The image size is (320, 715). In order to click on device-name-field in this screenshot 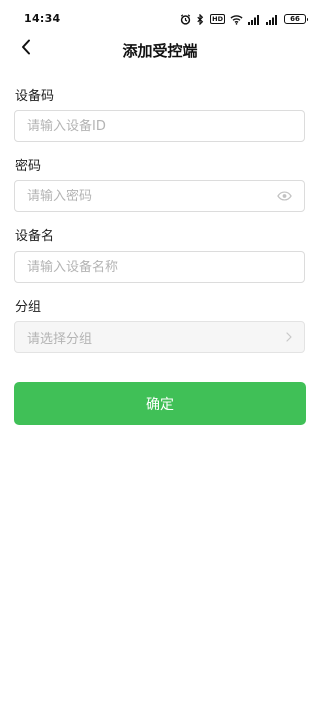, I will do `click(159, 267)`.